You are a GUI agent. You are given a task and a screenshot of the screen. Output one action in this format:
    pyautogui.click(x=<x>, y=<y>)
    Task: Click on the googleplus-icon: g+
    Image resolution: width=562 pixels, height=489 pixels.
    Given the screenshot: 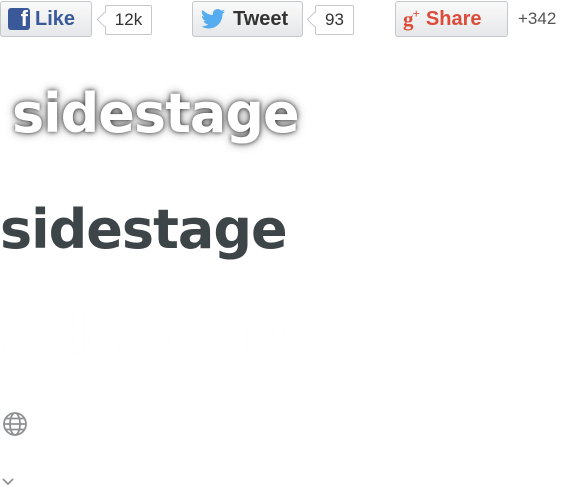 What is the action you would take?
    pyautogui.click(x=411, y=18)
    